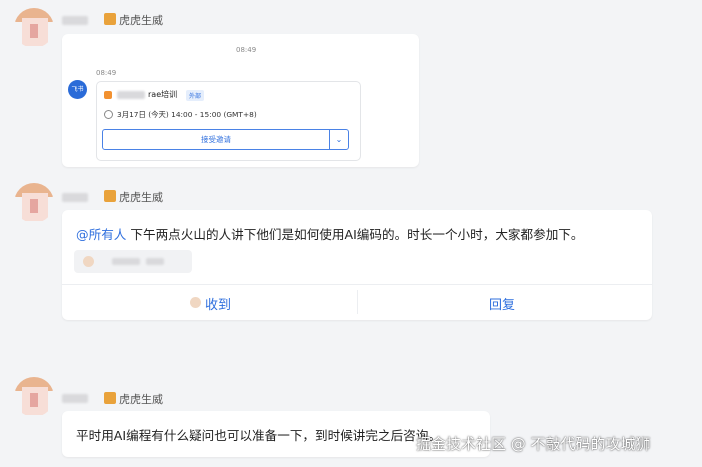  Describe the element at coordinates (187, 114) in the screenshot. I see `event-schedule: 3月17日 (今天) 14:00 - 15:00 (GMT+8)` at that location.